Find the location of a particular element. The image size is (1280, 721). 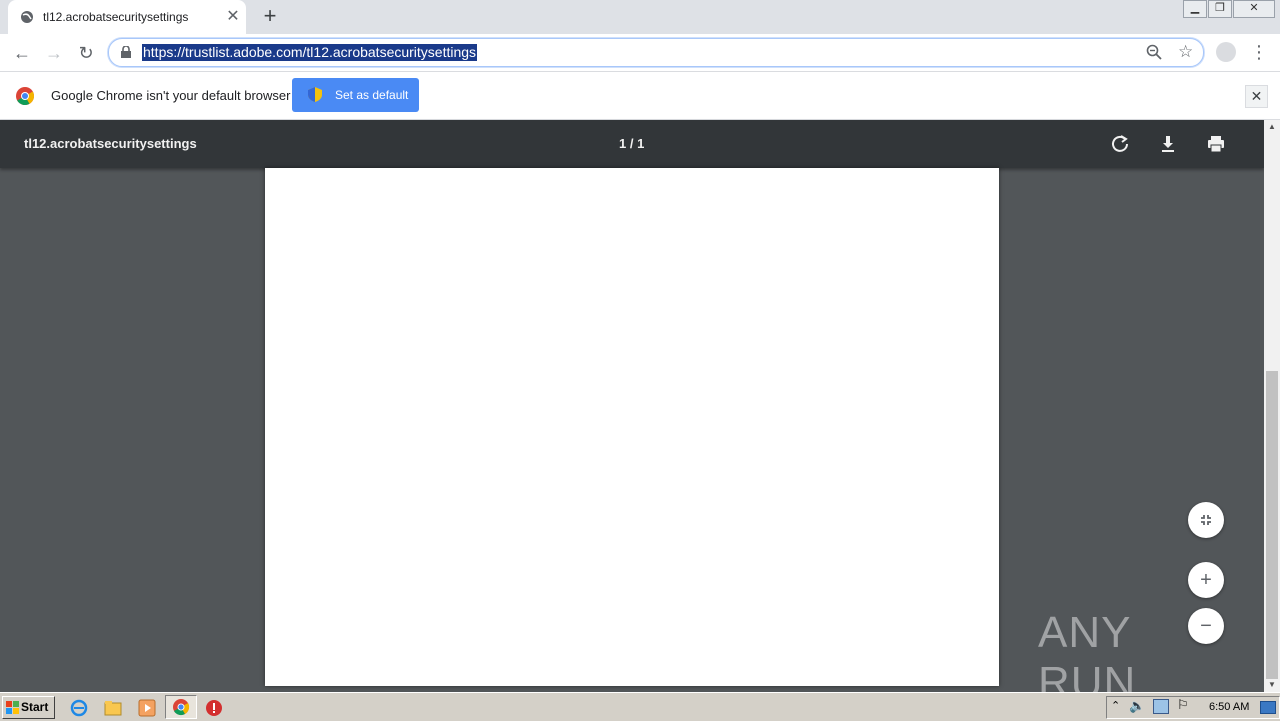

scroll-down-arrow-icon: ▼ is located at coordinates (1272, 685).